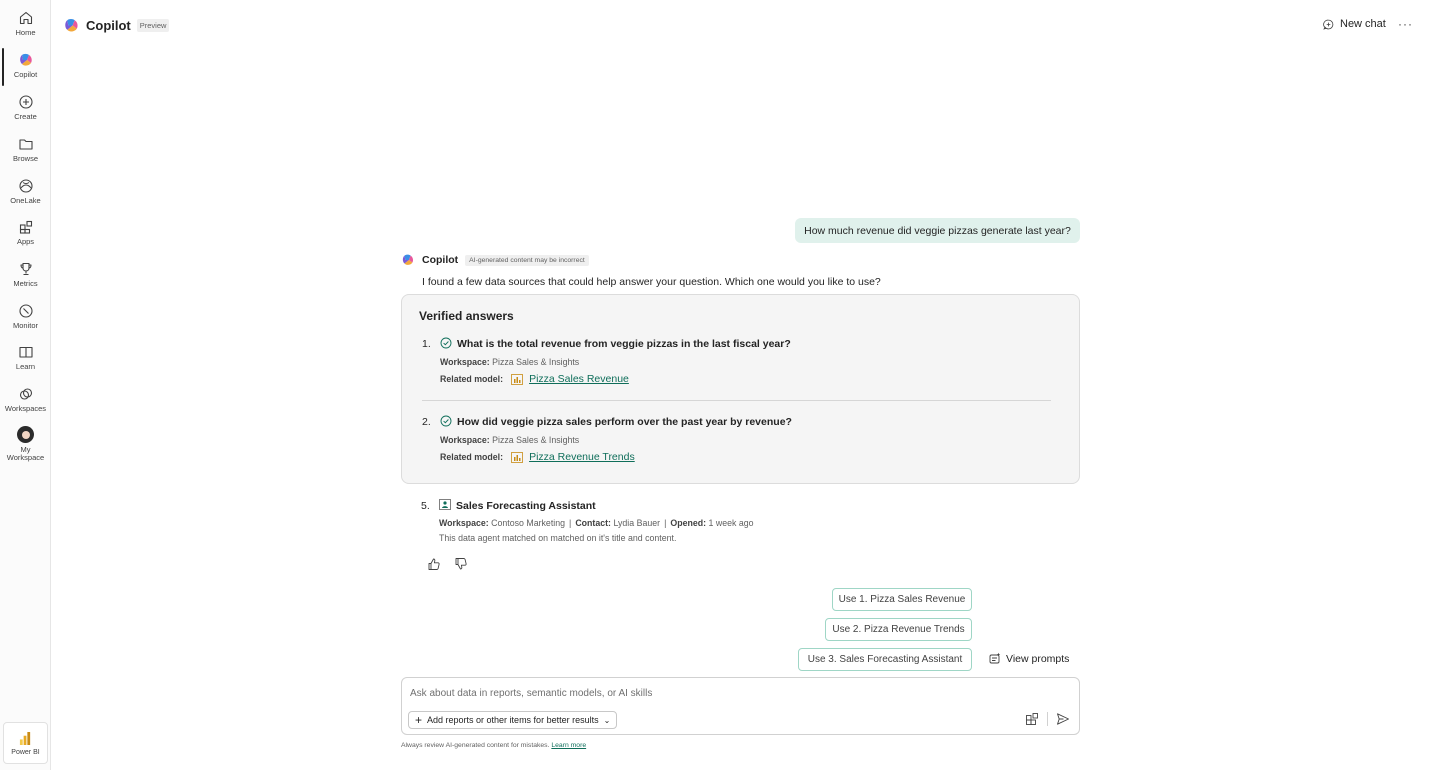 Image resolution: width=1430 pixels, height=770 pixels. Describe the element at coordinates (1038, 658) in the screenshot. I see `view-prompts-label: View prompts` at that location.